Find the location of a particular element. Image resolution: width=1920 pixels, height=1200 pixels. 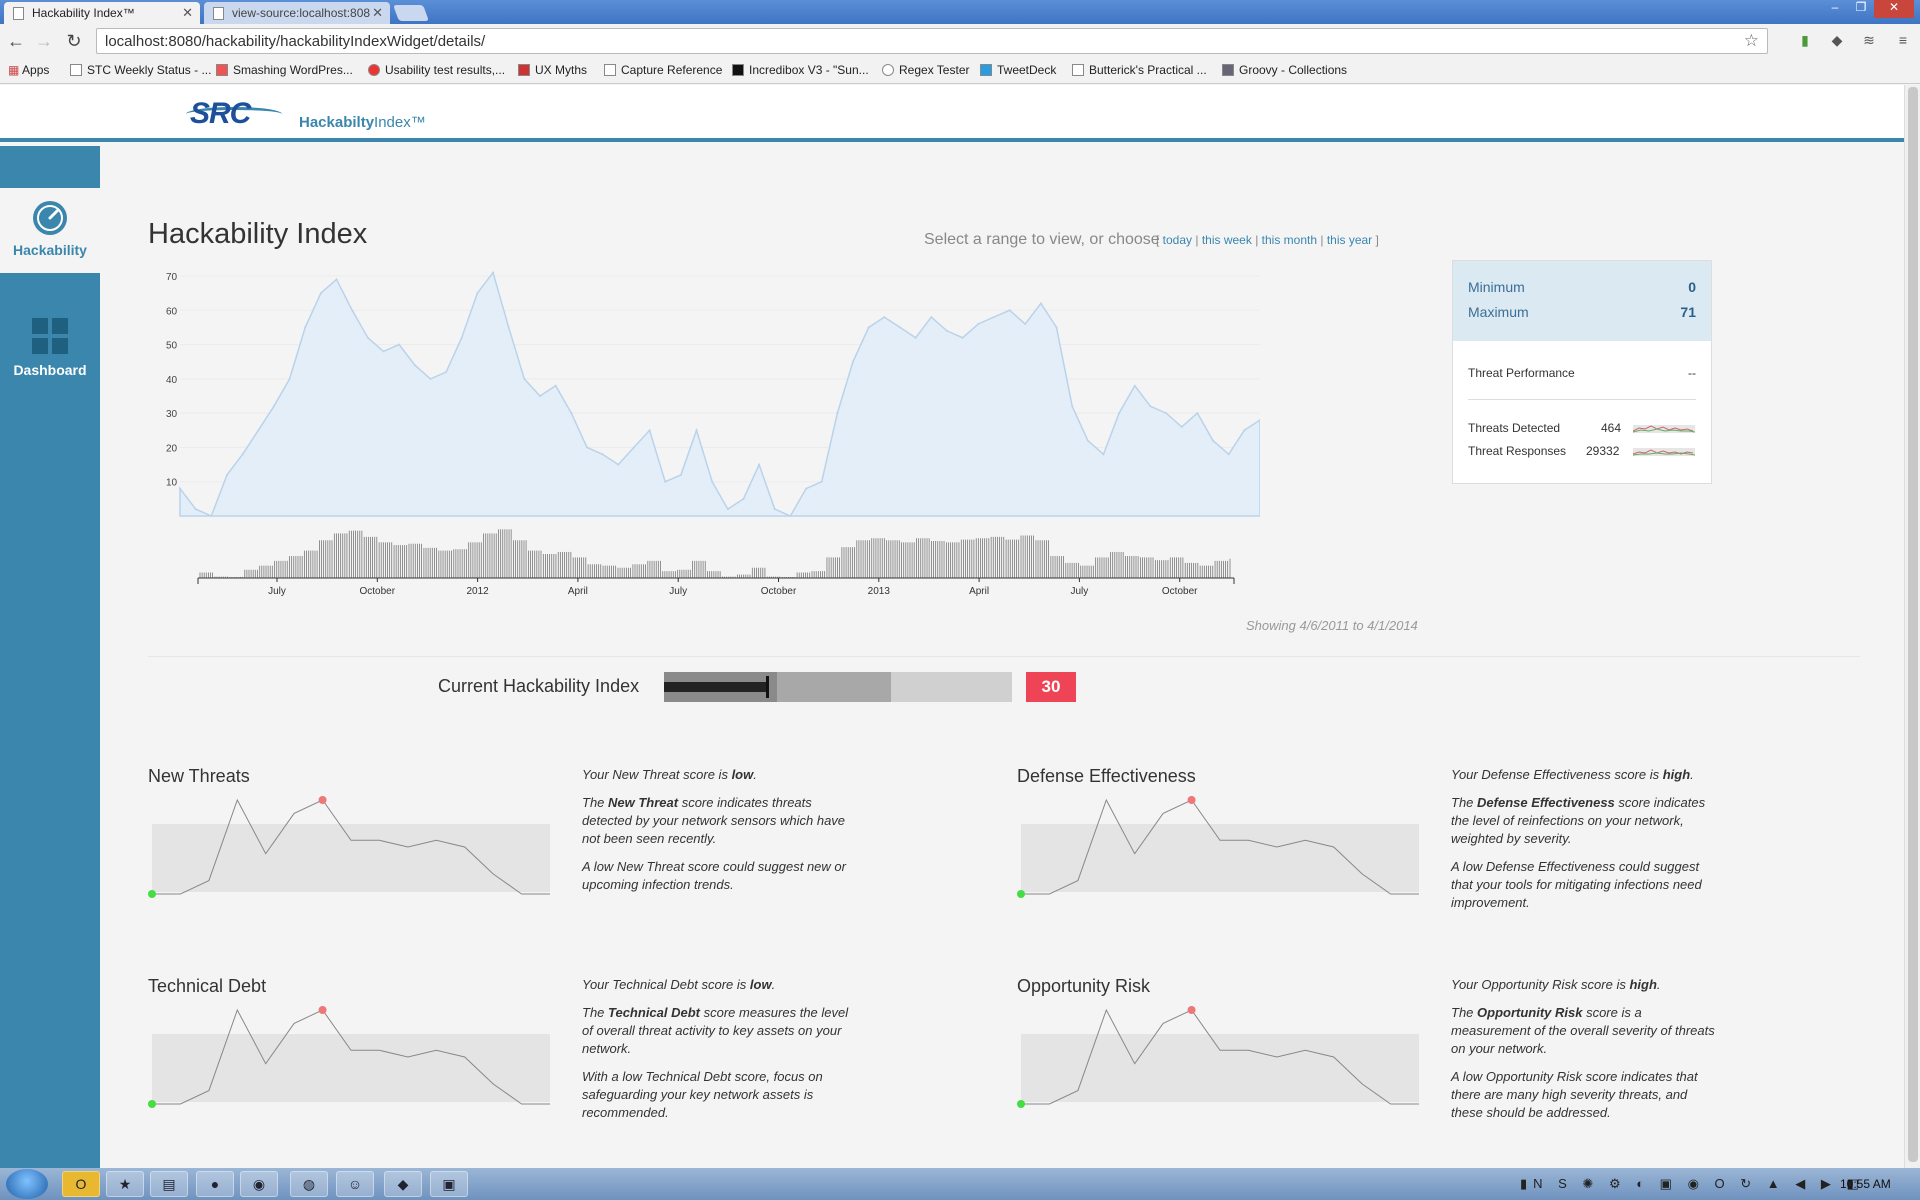

start-button is located at coordinates (27, 1184).